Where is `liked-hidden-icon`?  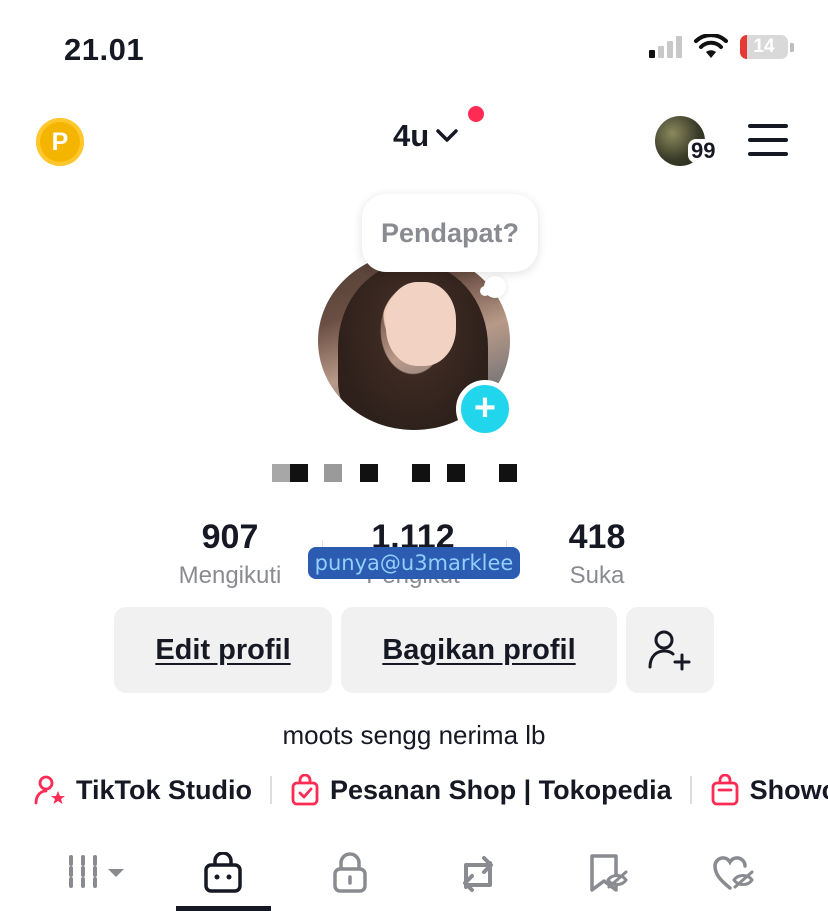 liked-hidden-icon is located at coordinates (733, 873).